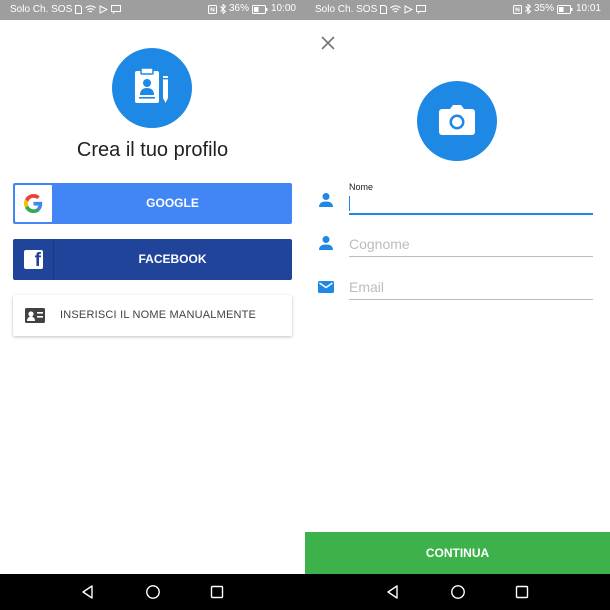 This screenshot has height=610, width=610. I want to click on google-login-button: GOOGLE, so click(152, 203).